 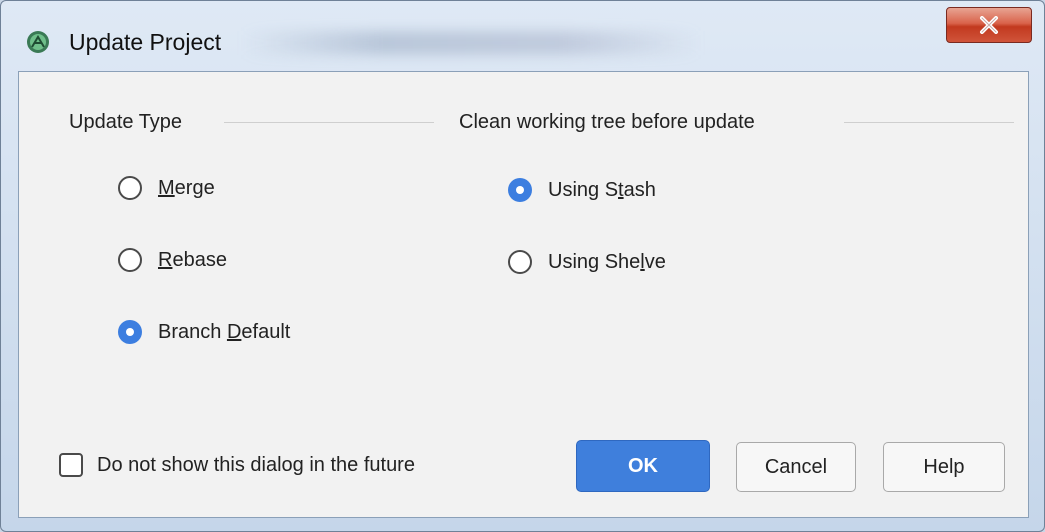 What do you see at coordinates (38, 42) in the screenshot?
I see `android-studio-icon` at bounding box center [38, 42].